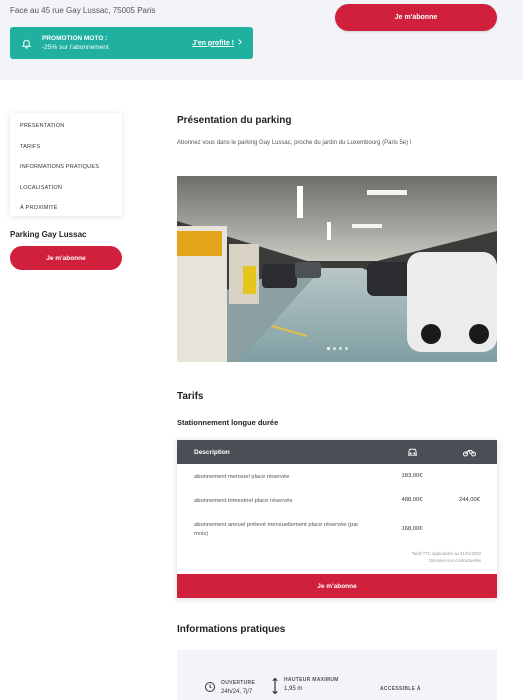  Describe the element at coordinates (210, 689) in the screenshot. I see `clock-icon` at that location.